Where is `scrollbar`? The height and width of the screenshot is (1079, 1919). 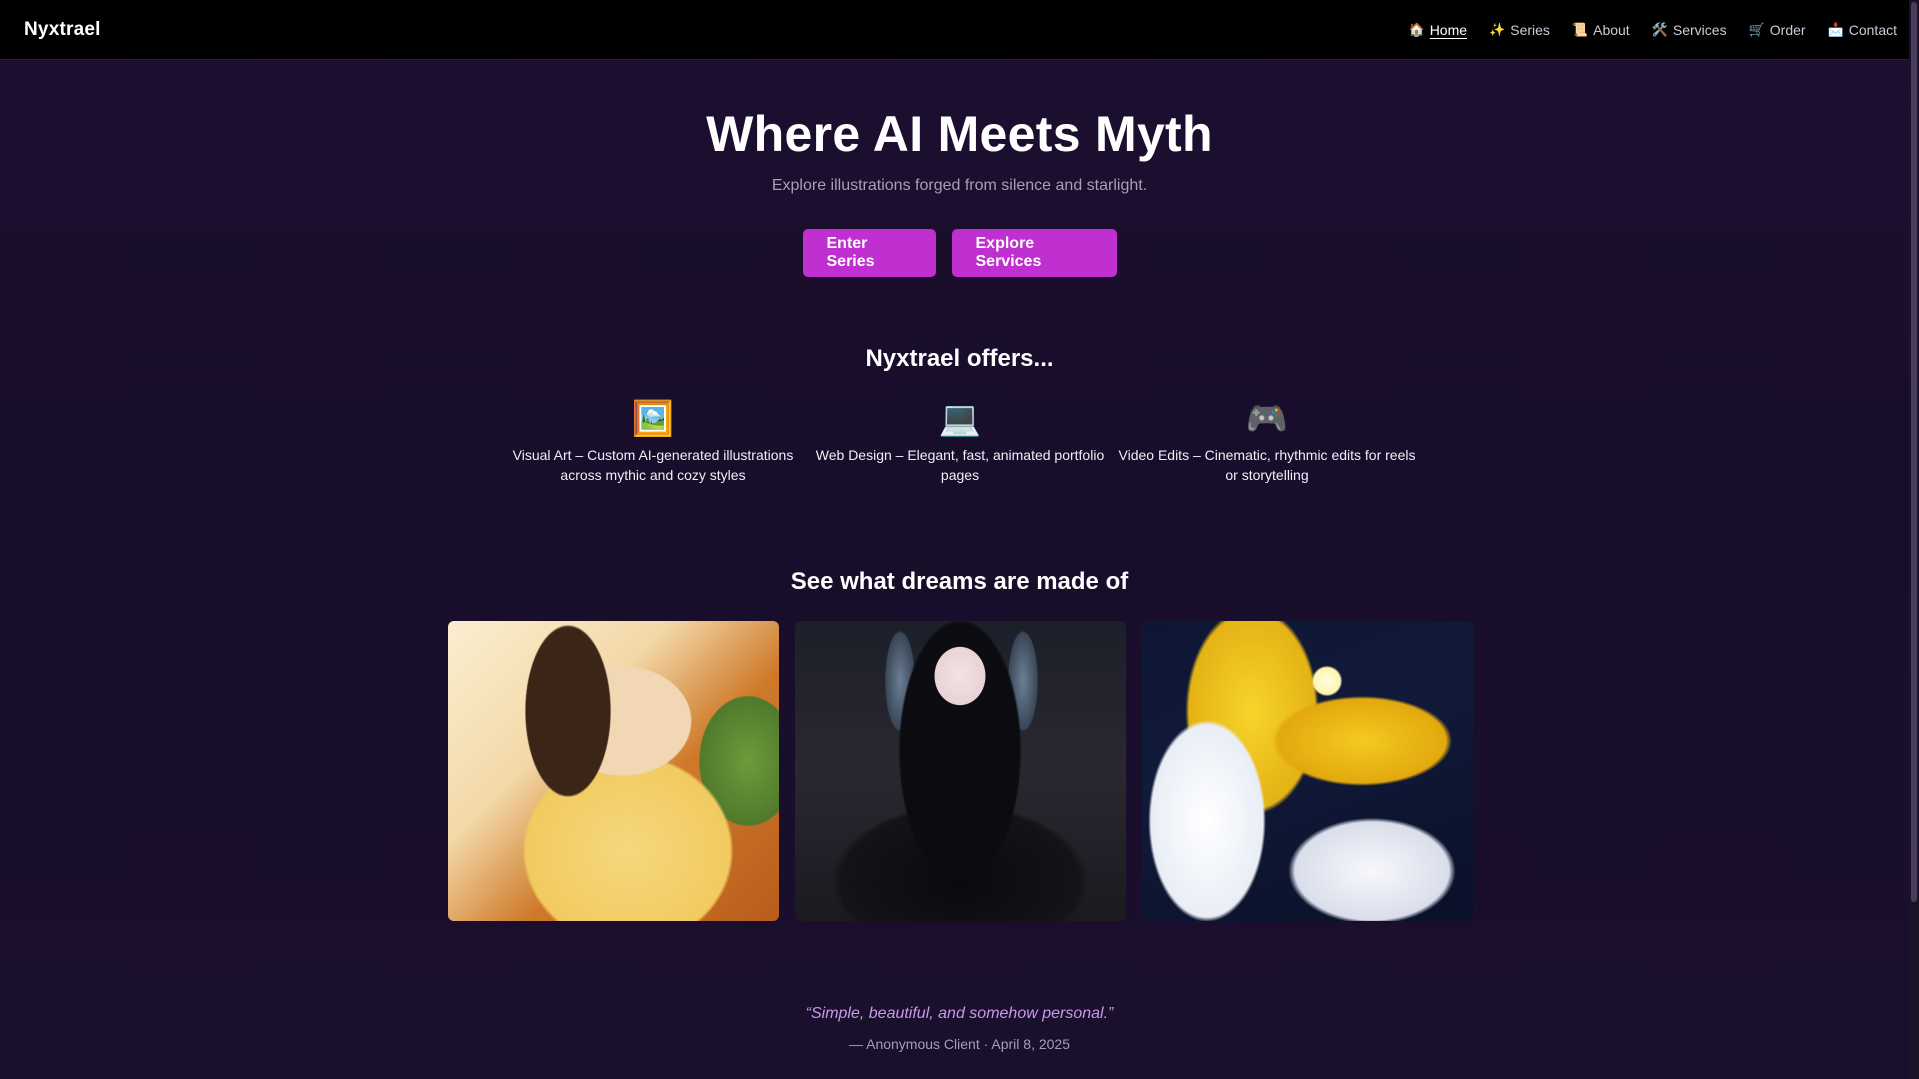
scrollbar is located at coordinates (1914, 539).